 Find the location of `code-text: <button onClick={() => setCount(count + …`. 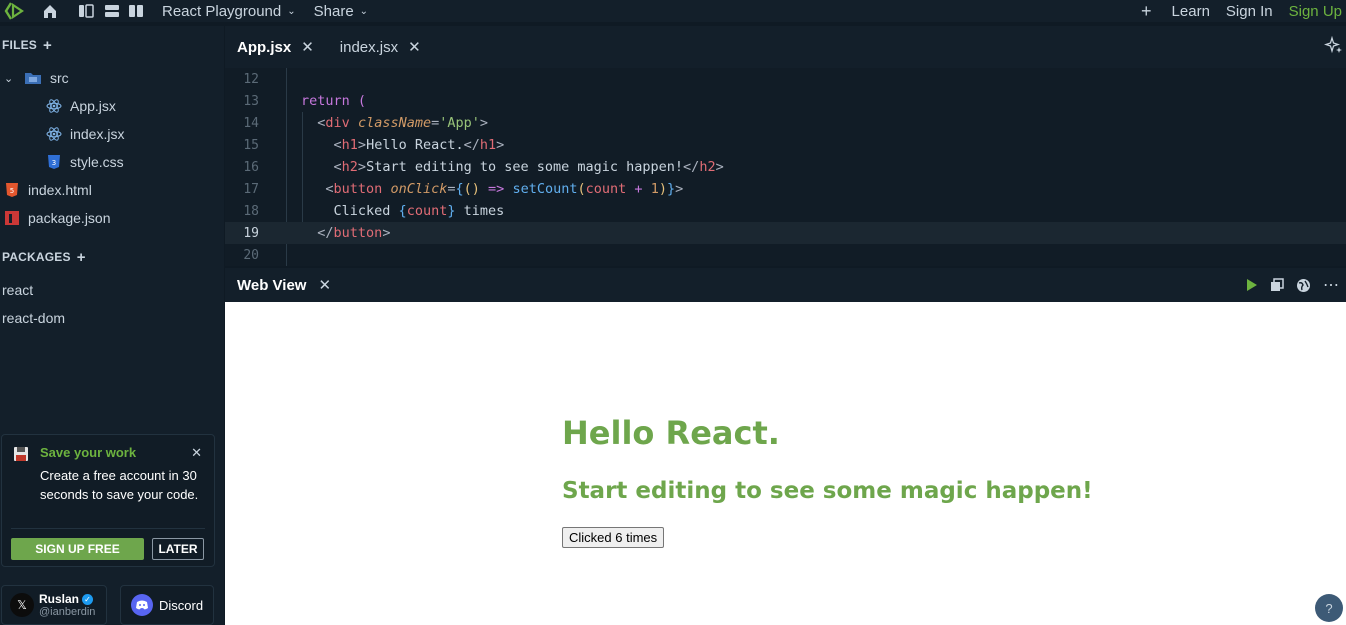

code-text: <button onClick={() => setCount(count + … is located at coordinates (504, 189).